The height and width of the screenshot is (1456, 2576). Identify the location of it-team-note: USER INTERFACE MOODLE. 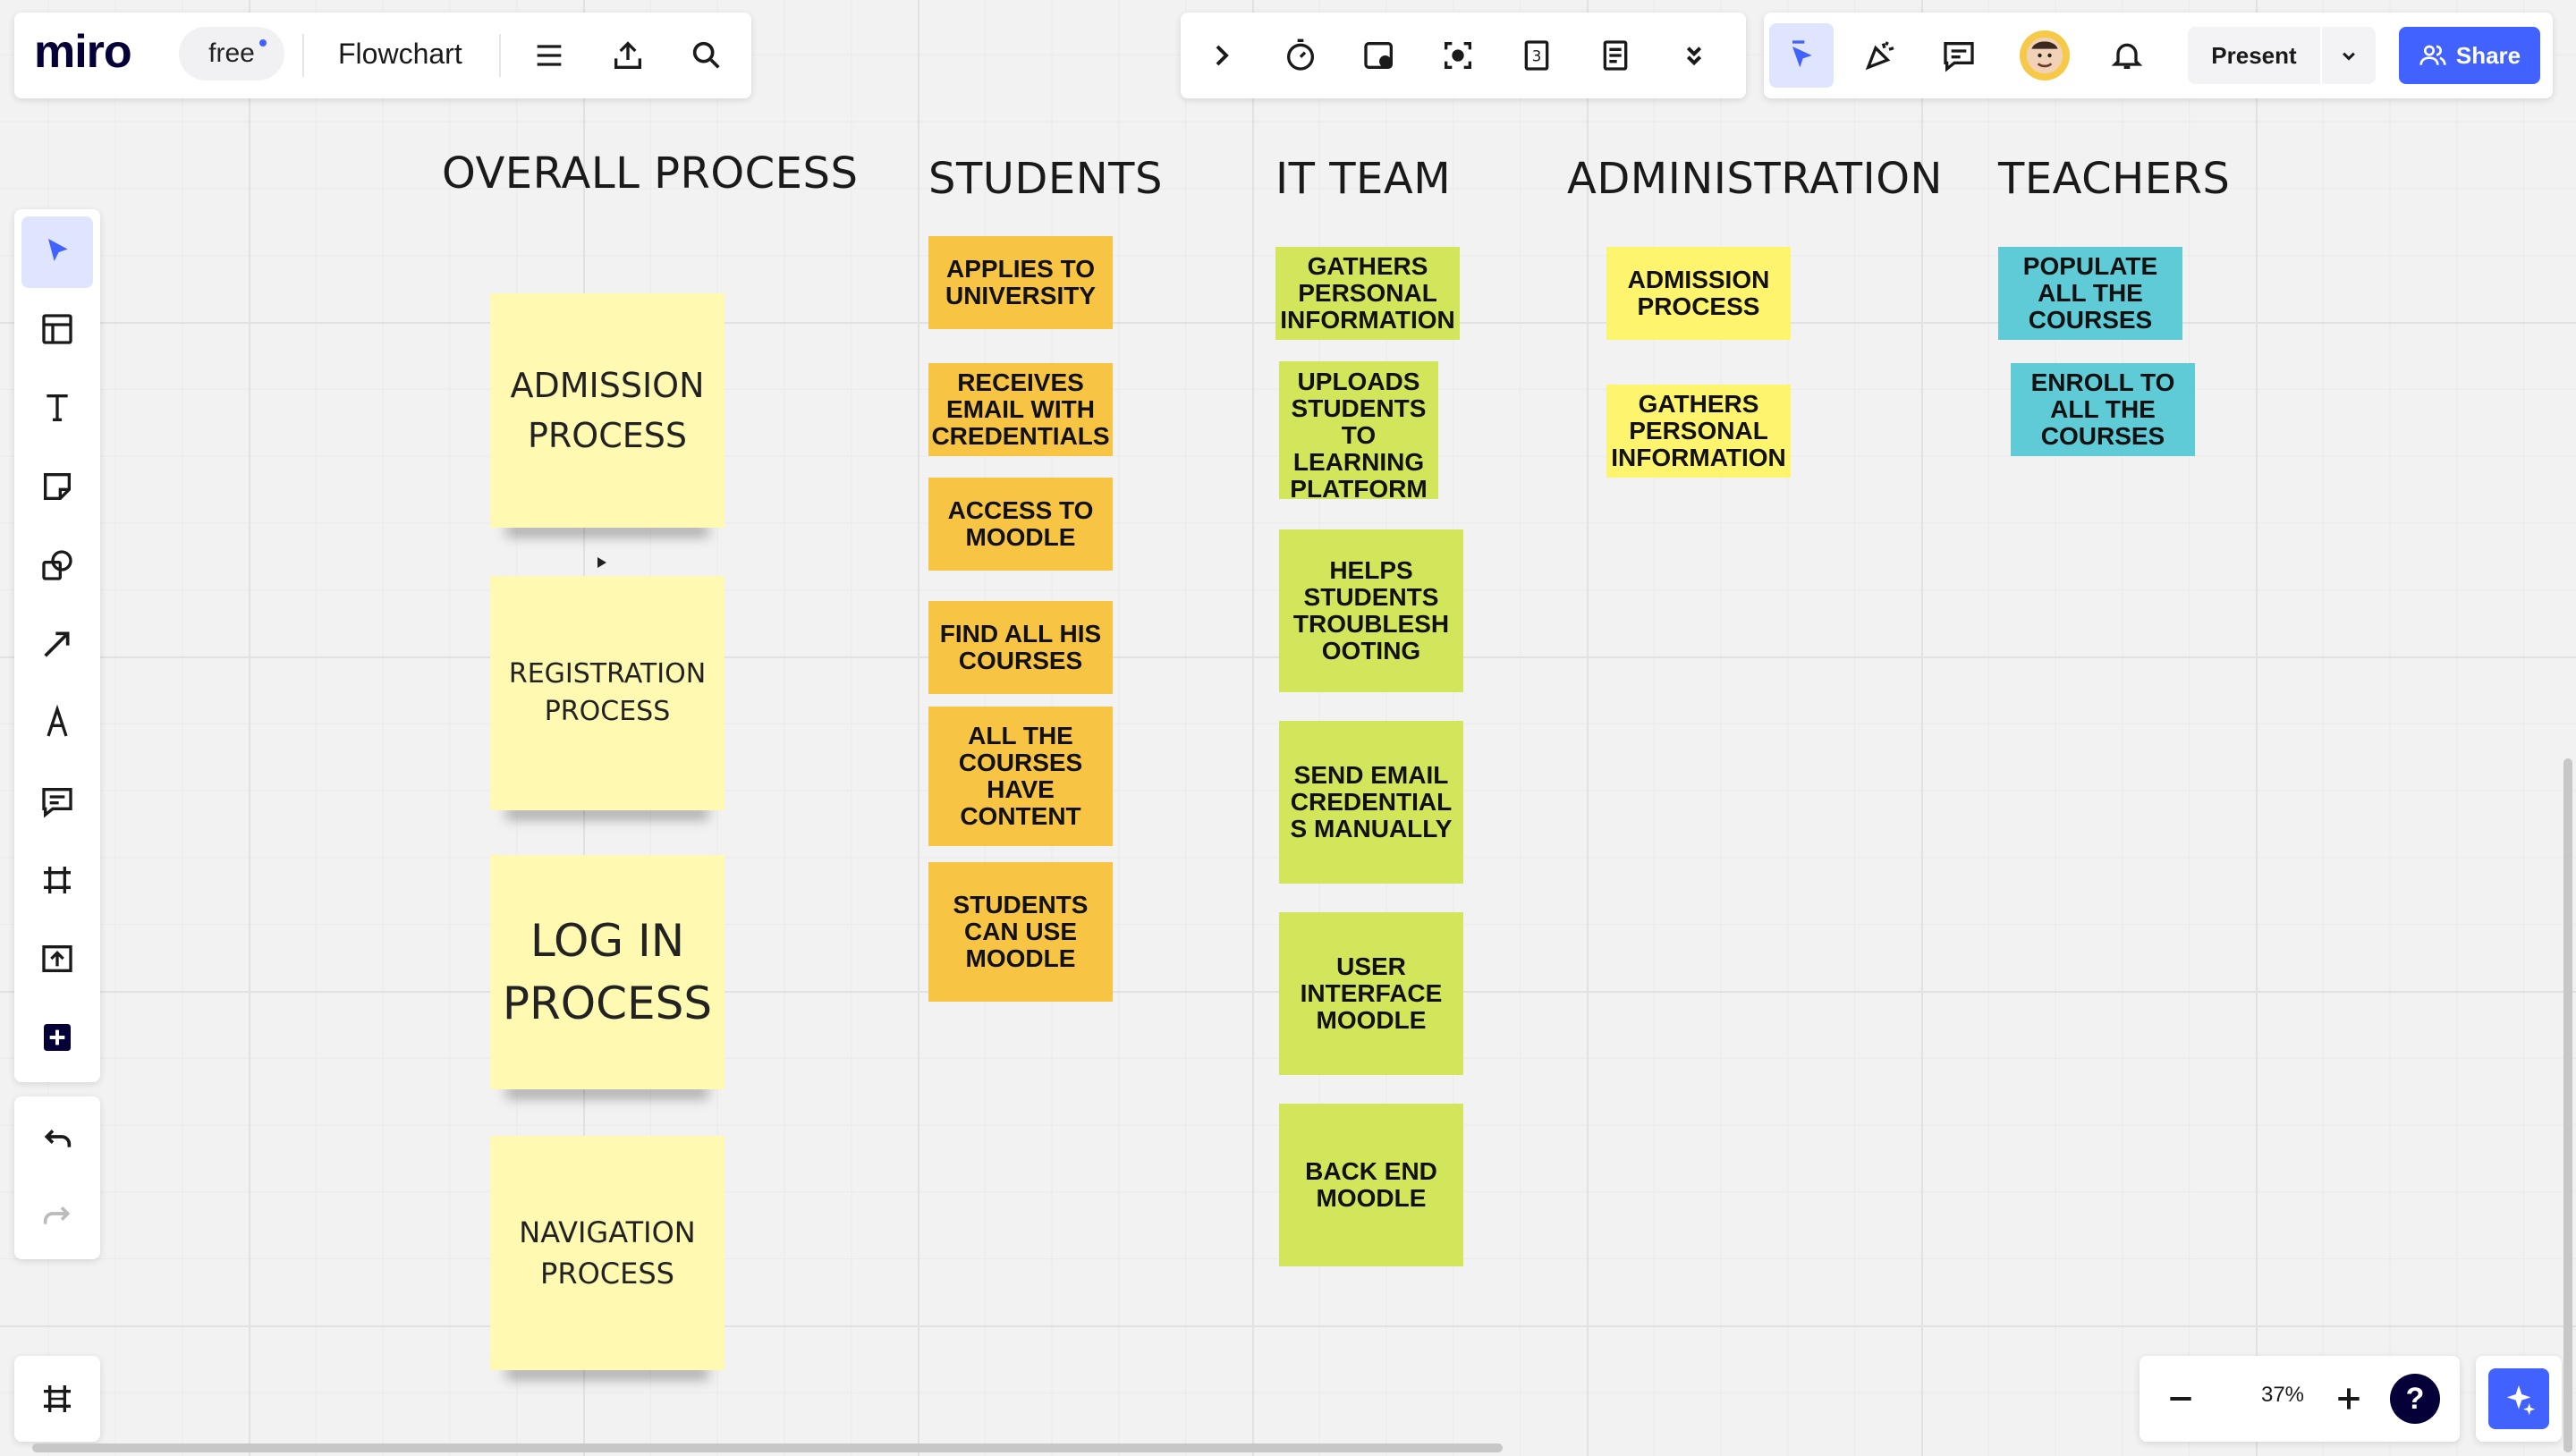
(1371, 993).